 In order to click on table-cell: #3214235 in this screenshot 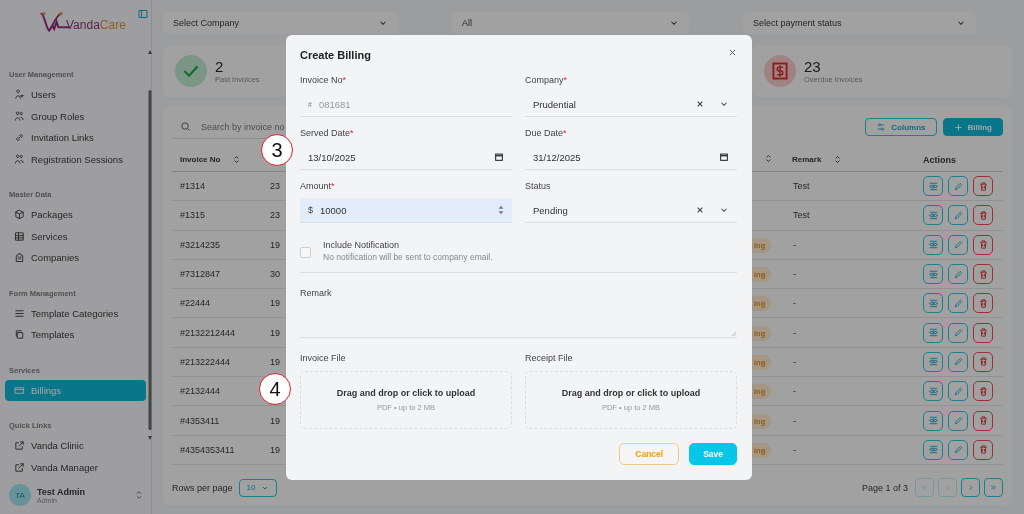, I will do `click(200, 244)`.